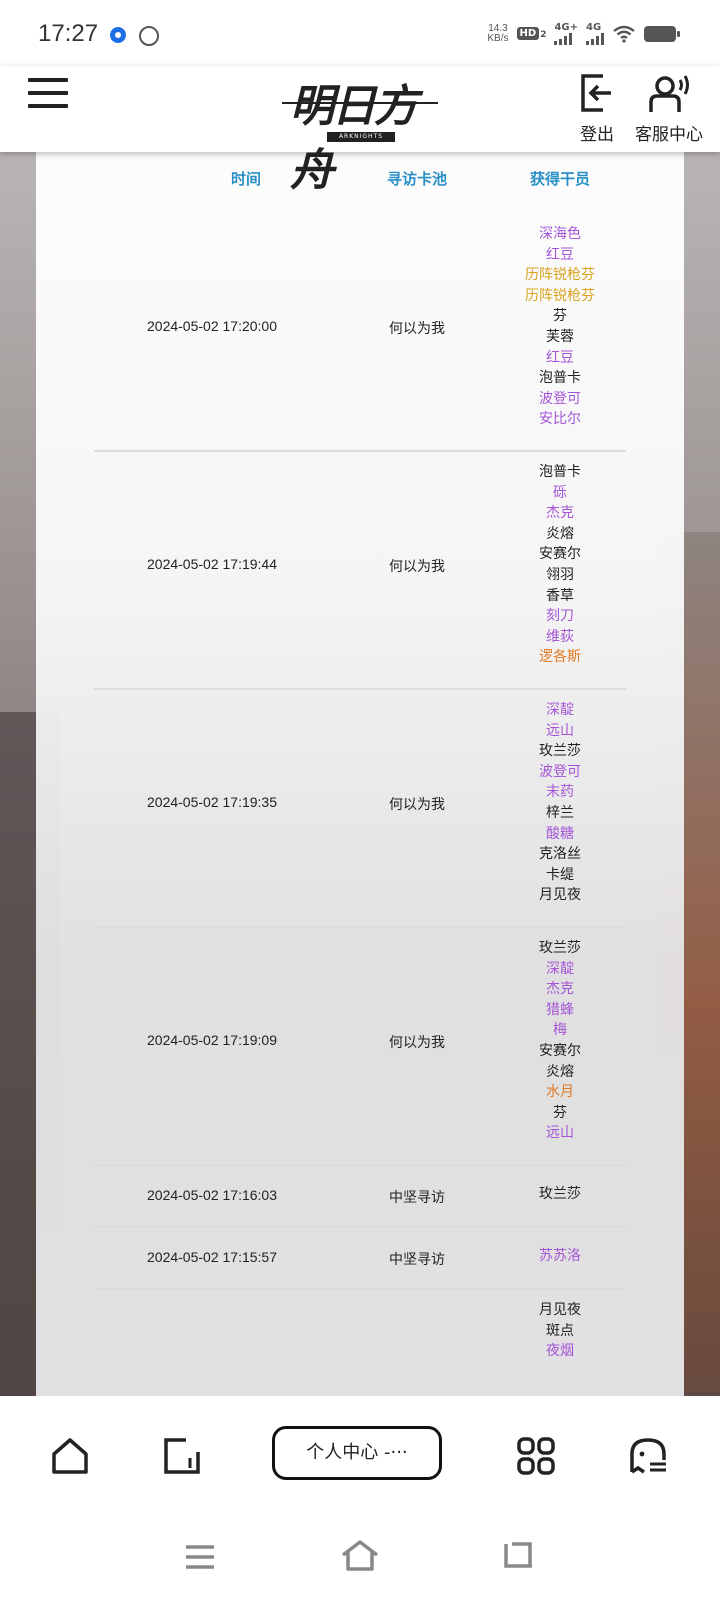 This screenshot has width=720, height=1600. I want to click on table-row: 月见夜 斑点 夜烟, so click(360, 1336).